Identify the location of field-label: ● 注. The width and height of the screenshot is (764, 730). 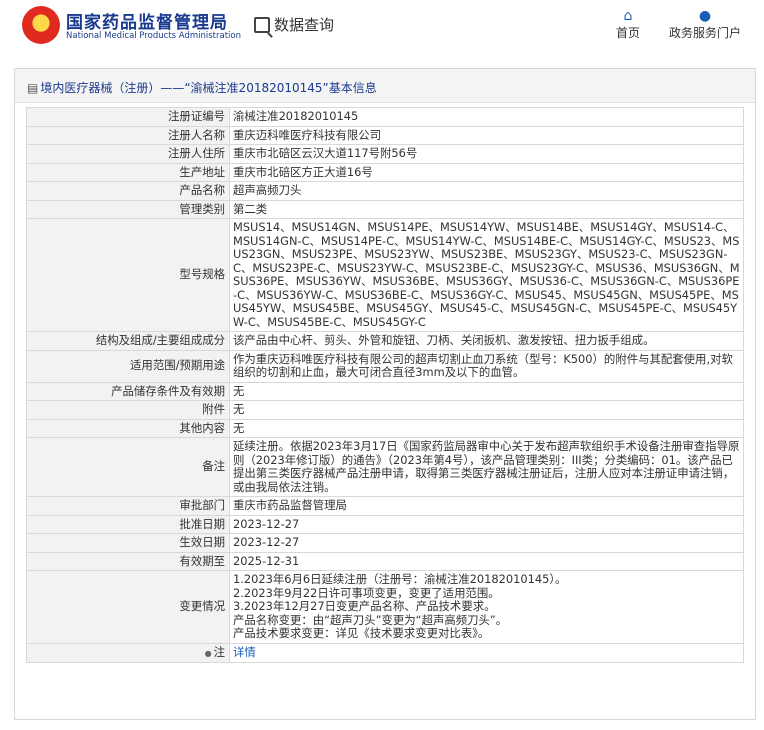
(128, 652).